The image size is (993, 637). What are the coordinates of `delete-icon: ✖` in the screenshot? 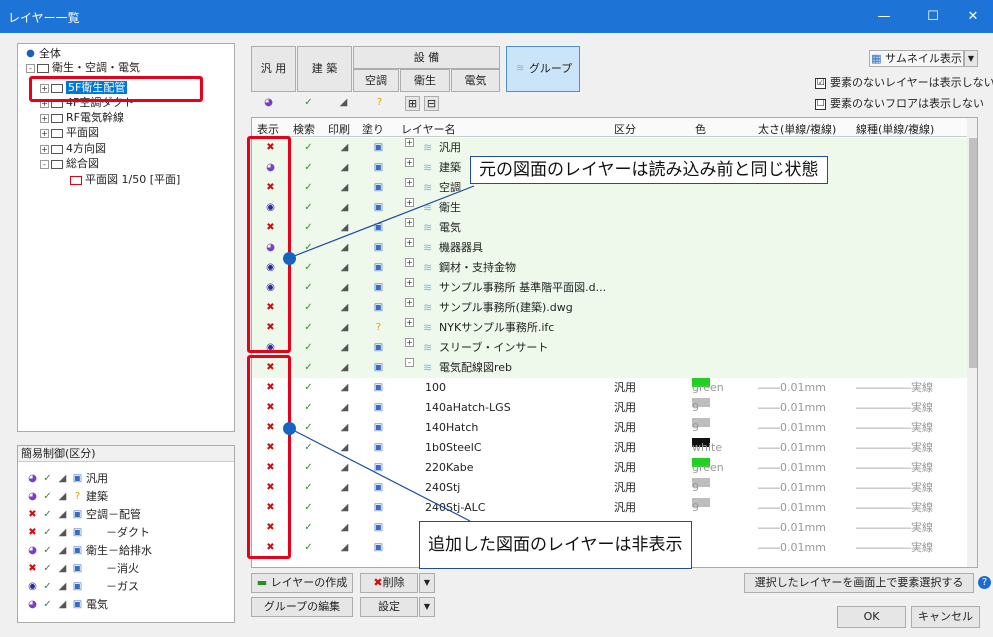 It's located at (378, 582).